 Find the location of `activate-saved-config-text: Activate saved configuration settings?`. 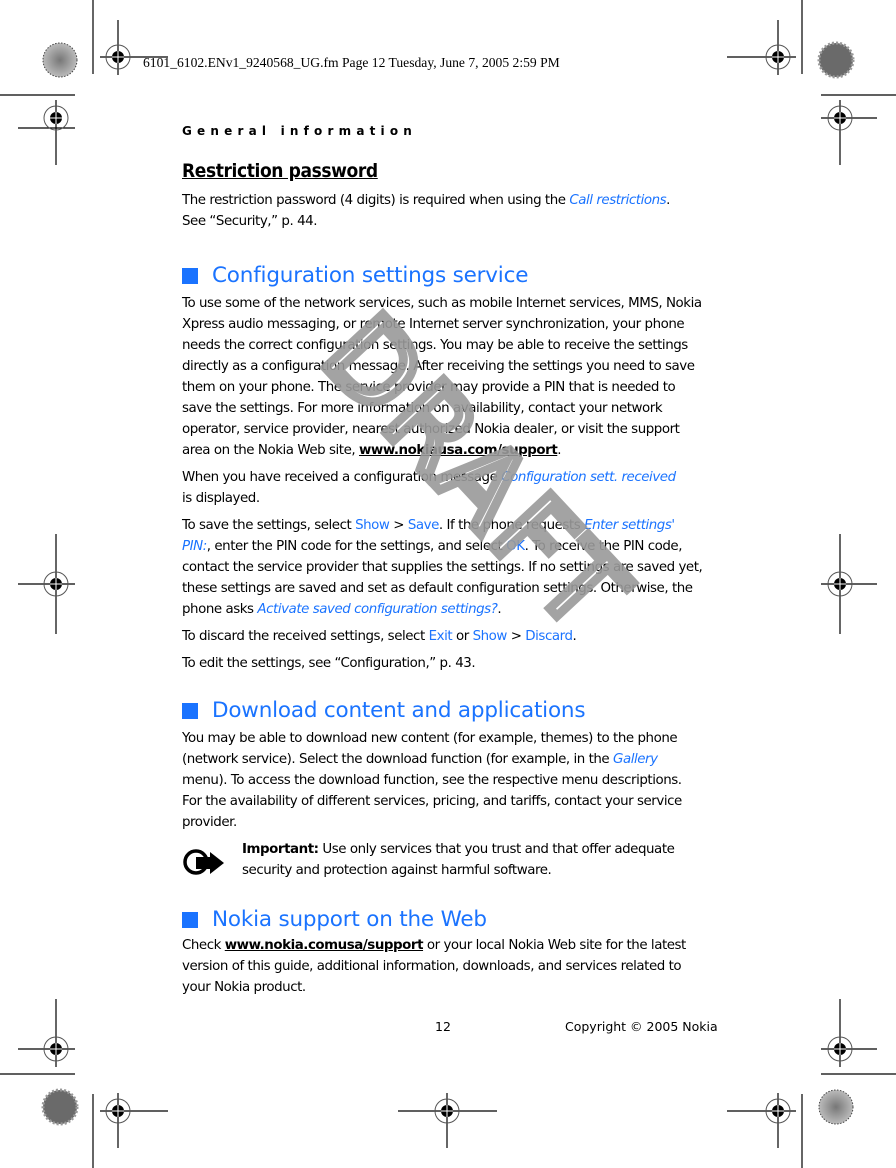

activate-saved-config-text: Activate saved configuration settings? is located at coordinates (377, 609).